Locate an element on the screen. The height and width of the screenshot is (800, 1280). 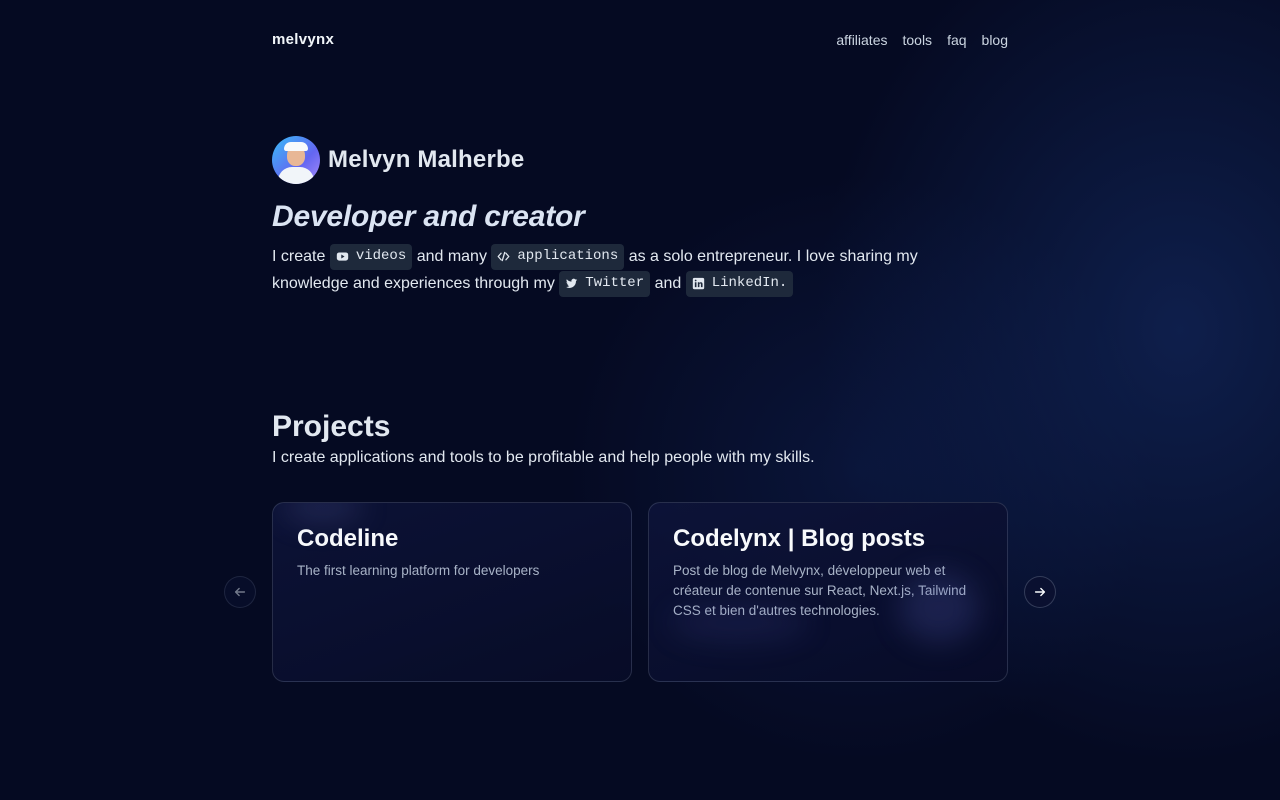
arrow-left-icon is located at coordinates (240, 592).